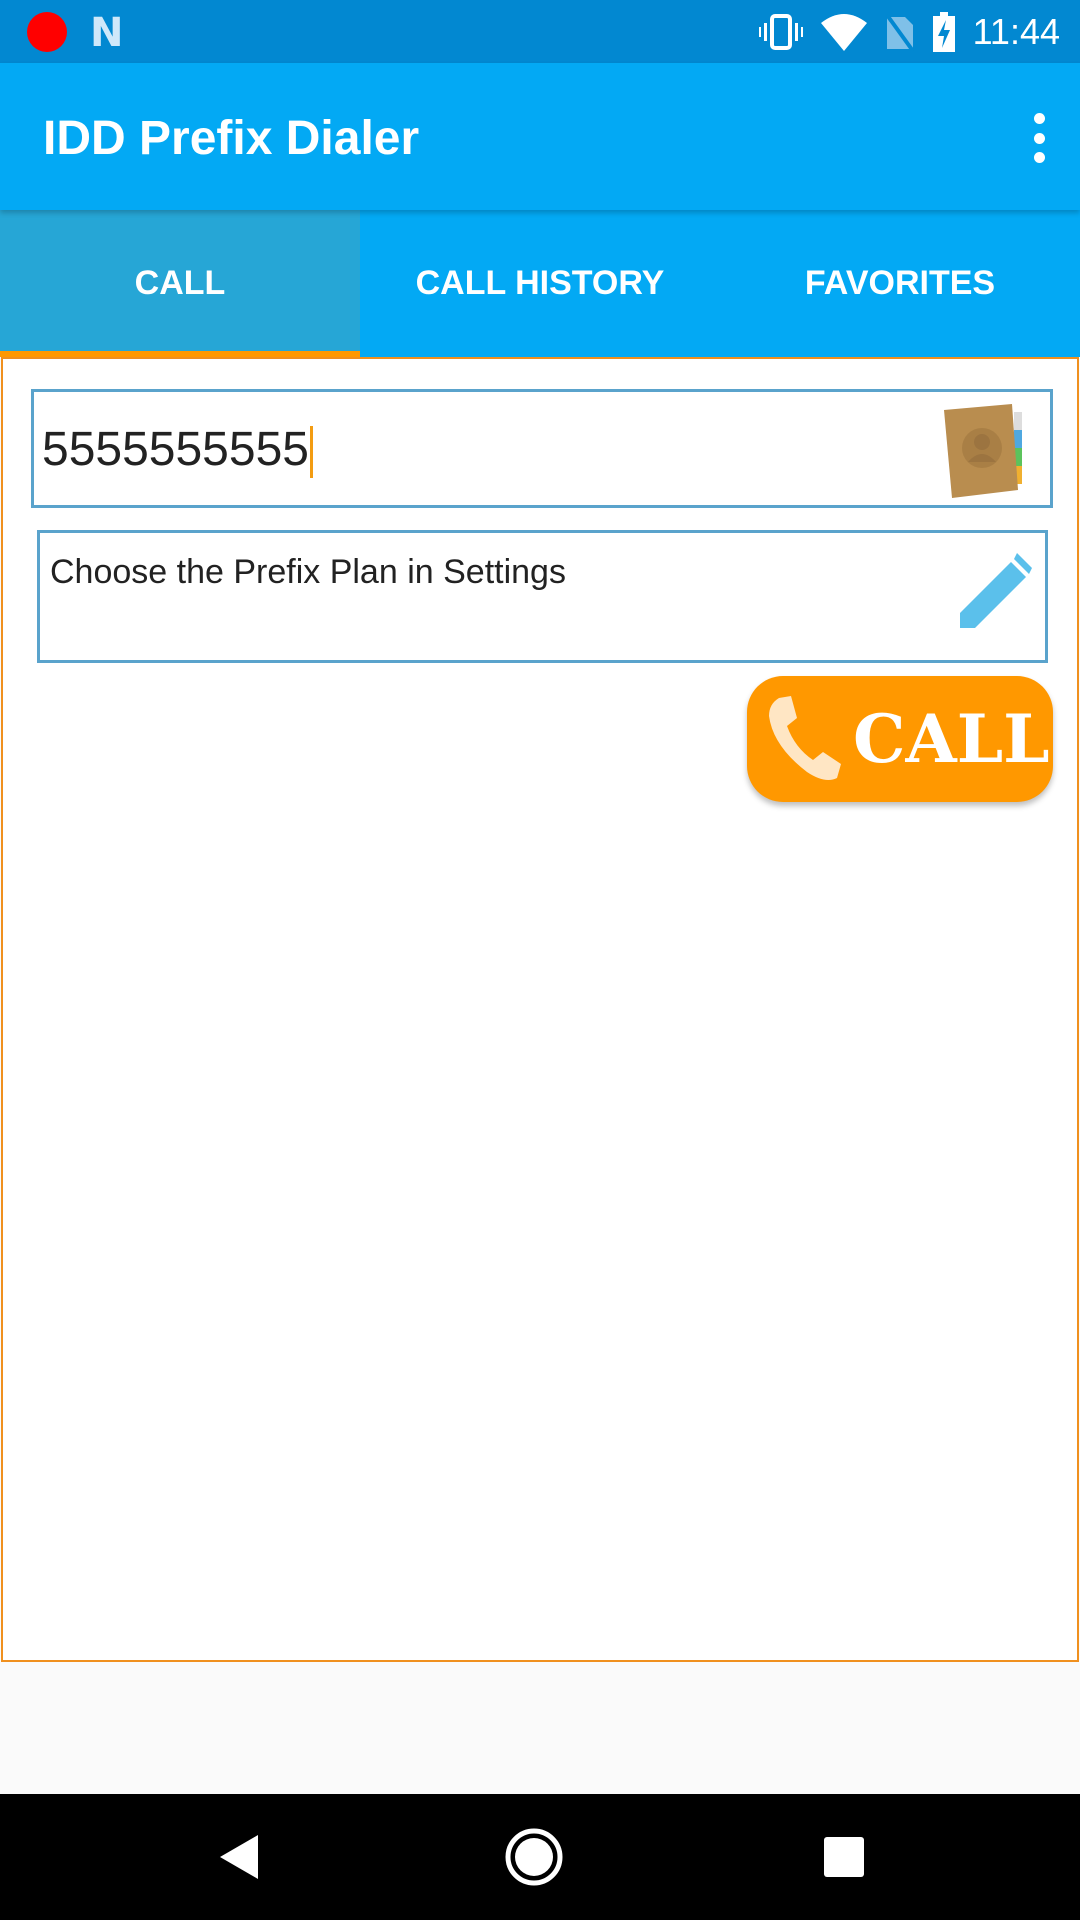 This screenshot has width=1080, height=1920. Describe the element at coordinates (540, 136) in the screenshot. I see `app-bar: IDD Prefix Dialer` at that location.